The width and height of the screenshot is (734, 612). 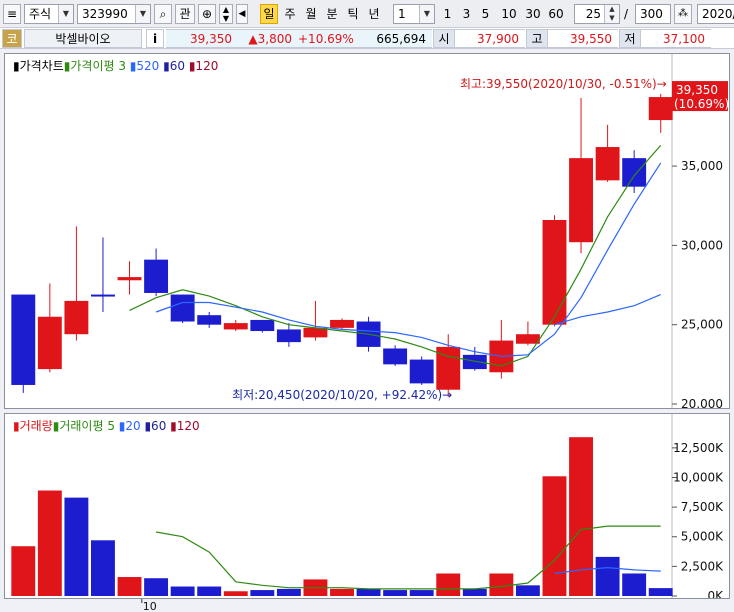 What do you see at coordinates (207, 14) in the screenshot?
I see `link-icon: ⊕` at bounding box center [207, 14].